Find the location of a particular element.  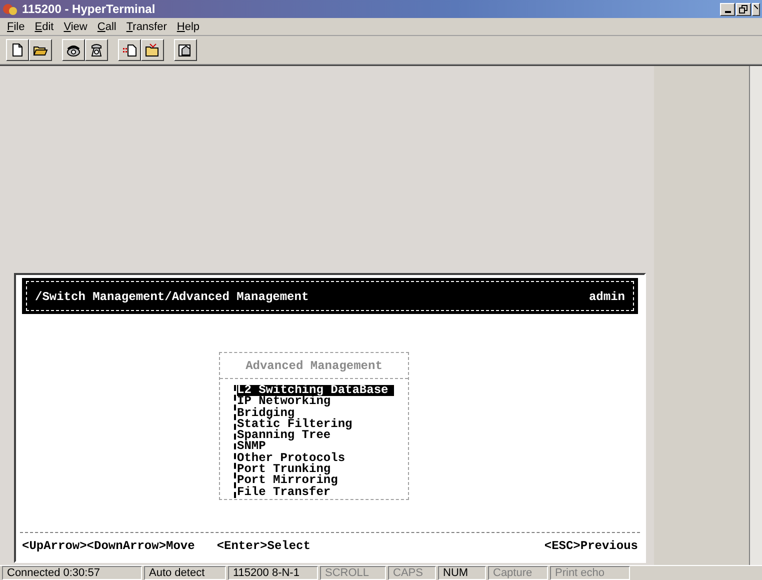

folder-button is located at coordinates (40, 50).